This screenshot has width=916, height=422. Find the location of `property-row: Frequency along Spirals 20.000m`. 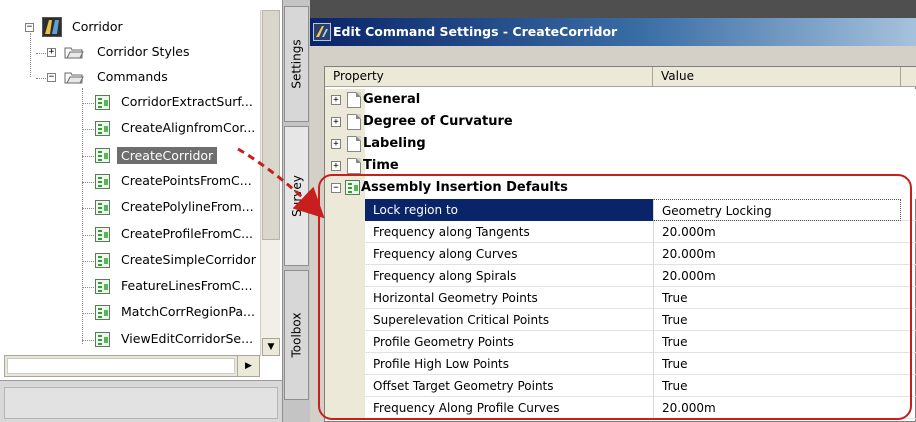

property-row: Frequency along Spirals 20.000m is located at coordinates (620, 276).